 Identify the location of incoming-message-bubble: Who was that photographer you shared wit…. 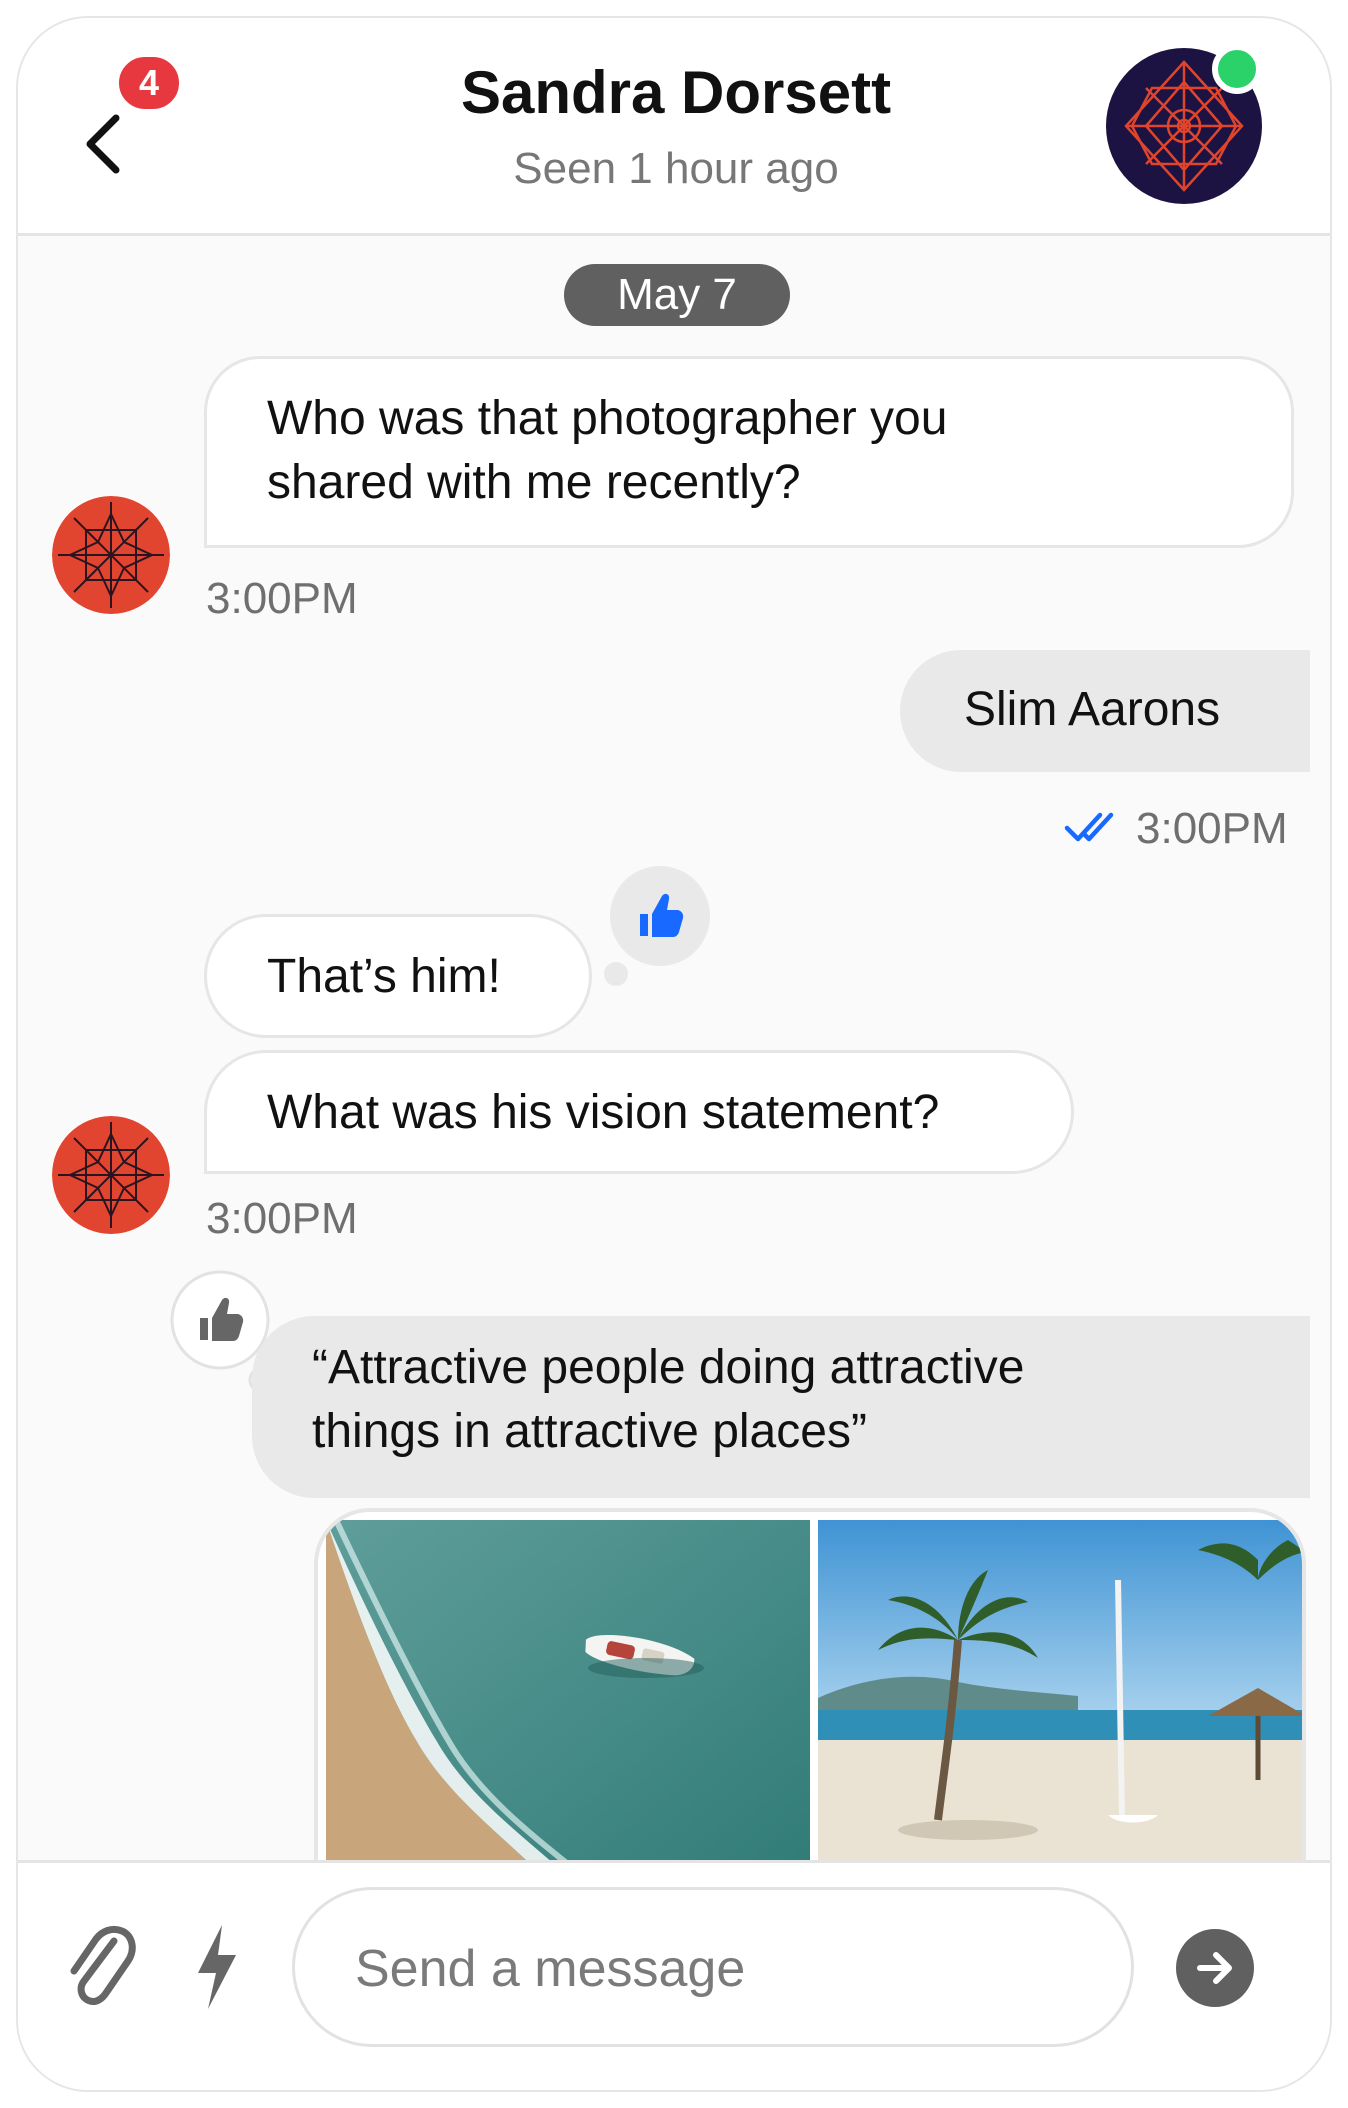
(749, 452).